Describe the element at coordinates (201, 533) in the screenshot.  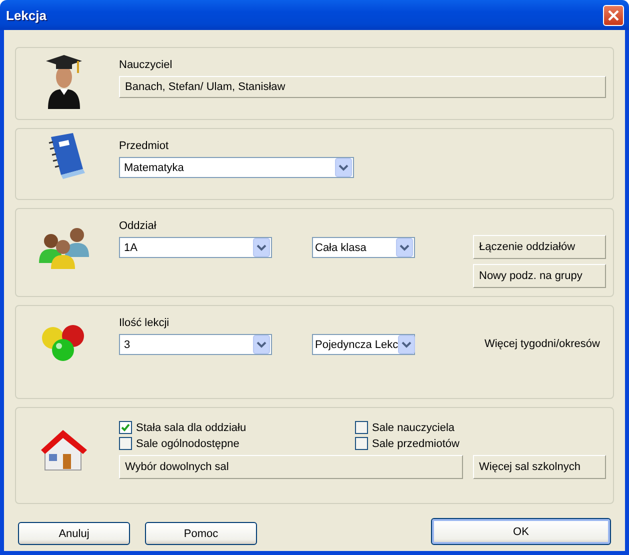
I see `dialog-button: Pomoc` at that location.